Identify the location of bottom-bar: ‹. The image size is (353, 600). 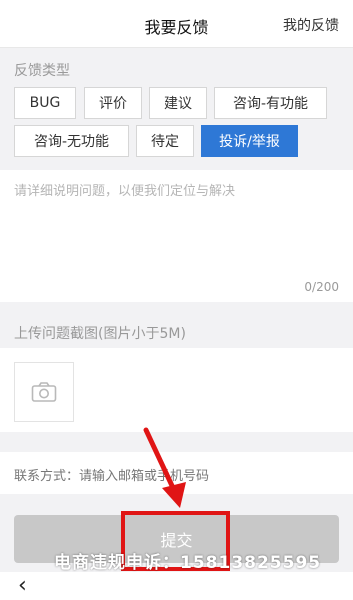
(176, 586).